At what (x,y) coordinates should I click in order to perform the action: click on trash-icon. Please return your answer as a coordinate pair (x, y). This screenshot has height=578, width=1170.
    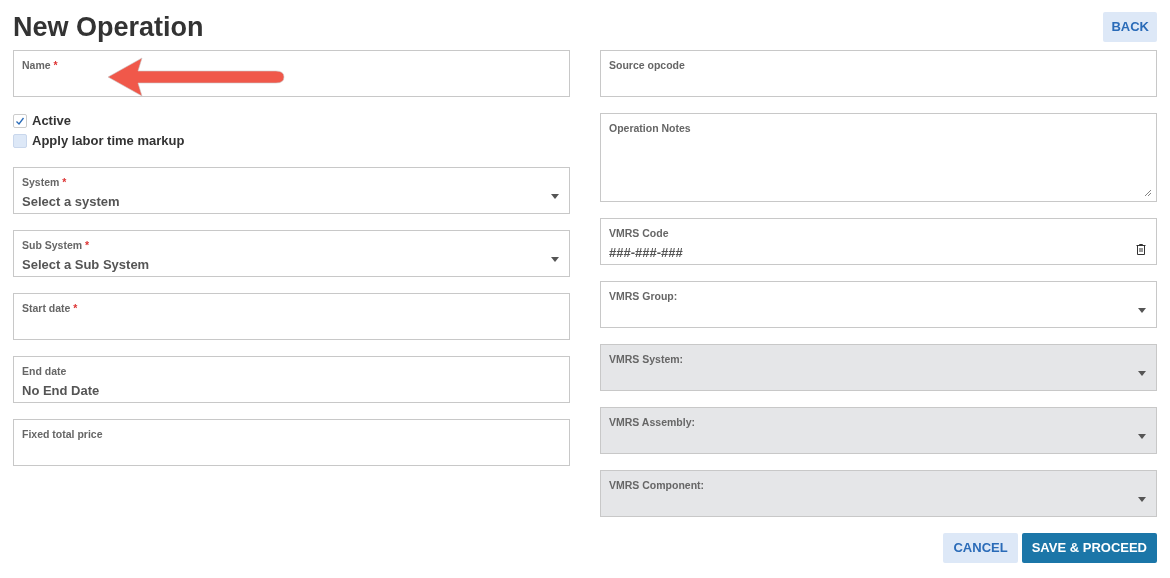
    Looking at the image, I should click on (1141, 249).